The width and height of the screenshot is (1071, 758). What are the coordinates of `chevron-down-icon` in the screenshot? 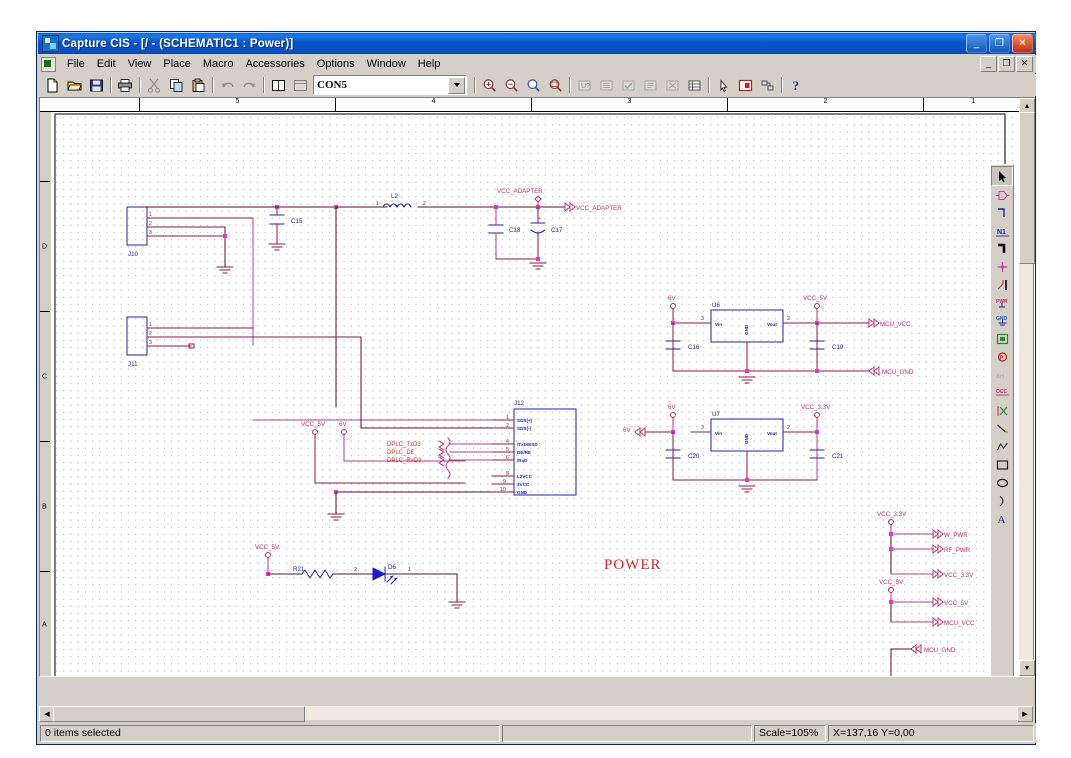 It's located at (456, 85).